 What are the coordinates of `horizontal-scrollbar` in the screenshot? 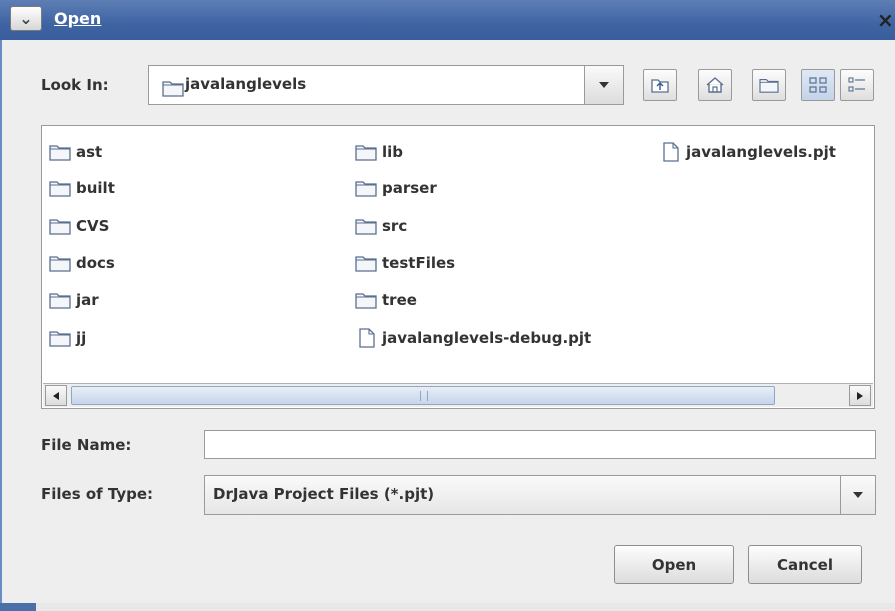 It's located at (458, 395).